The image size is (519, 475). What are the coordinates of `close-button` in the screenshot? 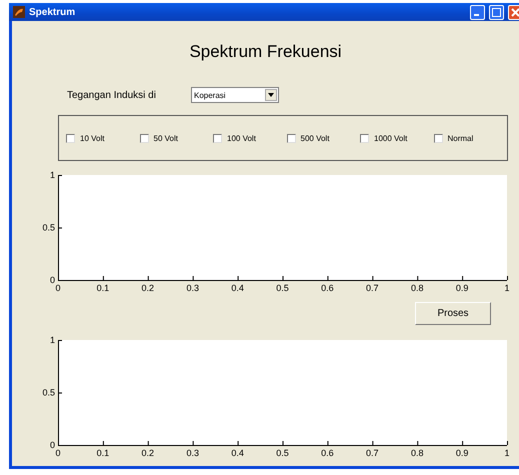 It's located at (513, 12).